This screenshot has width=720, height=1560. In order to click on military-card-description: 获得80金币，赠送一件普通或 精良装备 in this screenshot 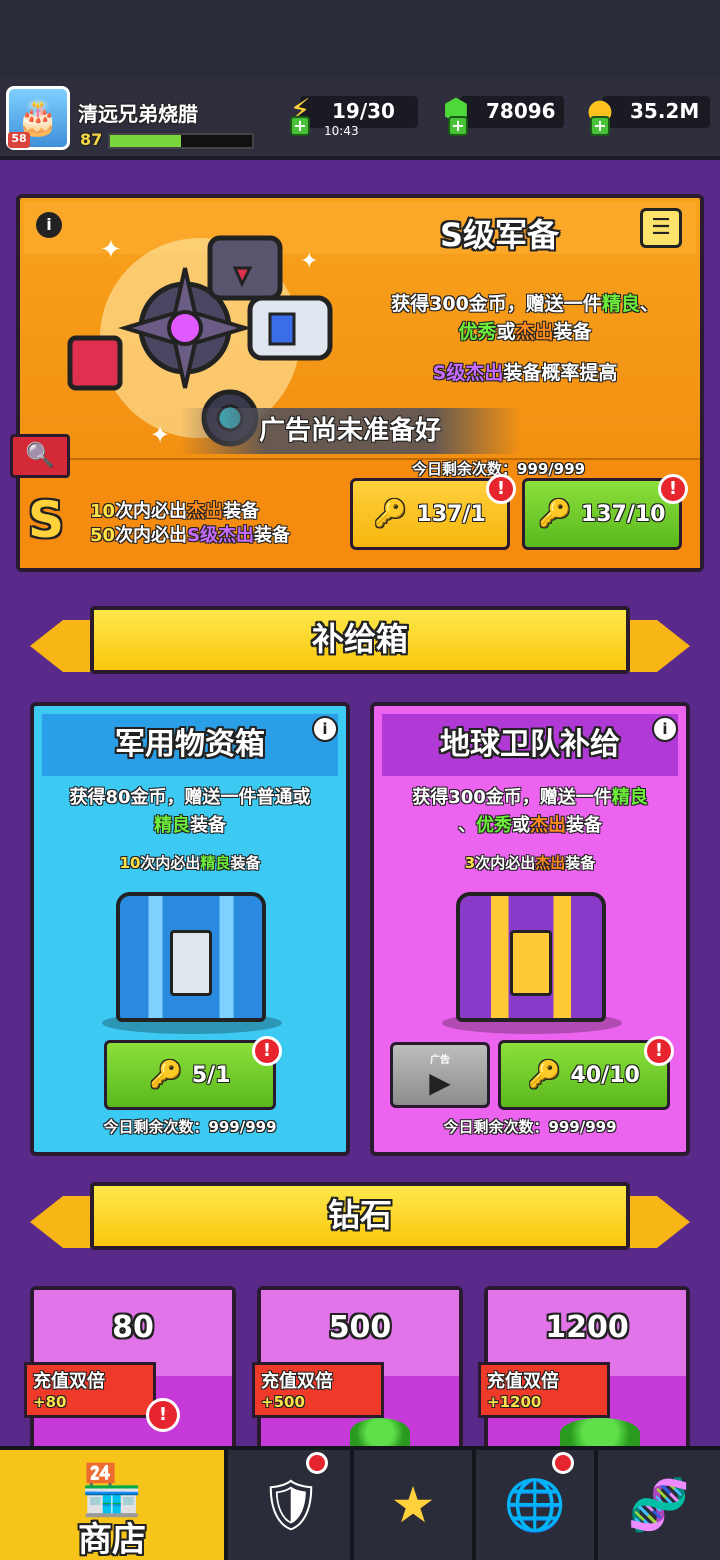, I will do `click(190, 812)`.